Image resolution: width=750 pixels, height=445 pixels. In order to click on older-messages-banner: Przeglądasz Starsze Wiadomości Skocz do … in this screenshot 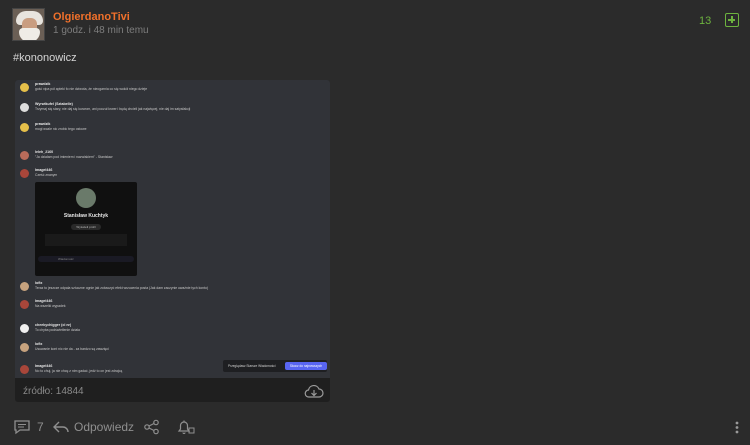, I will do `click(275, 366)`.